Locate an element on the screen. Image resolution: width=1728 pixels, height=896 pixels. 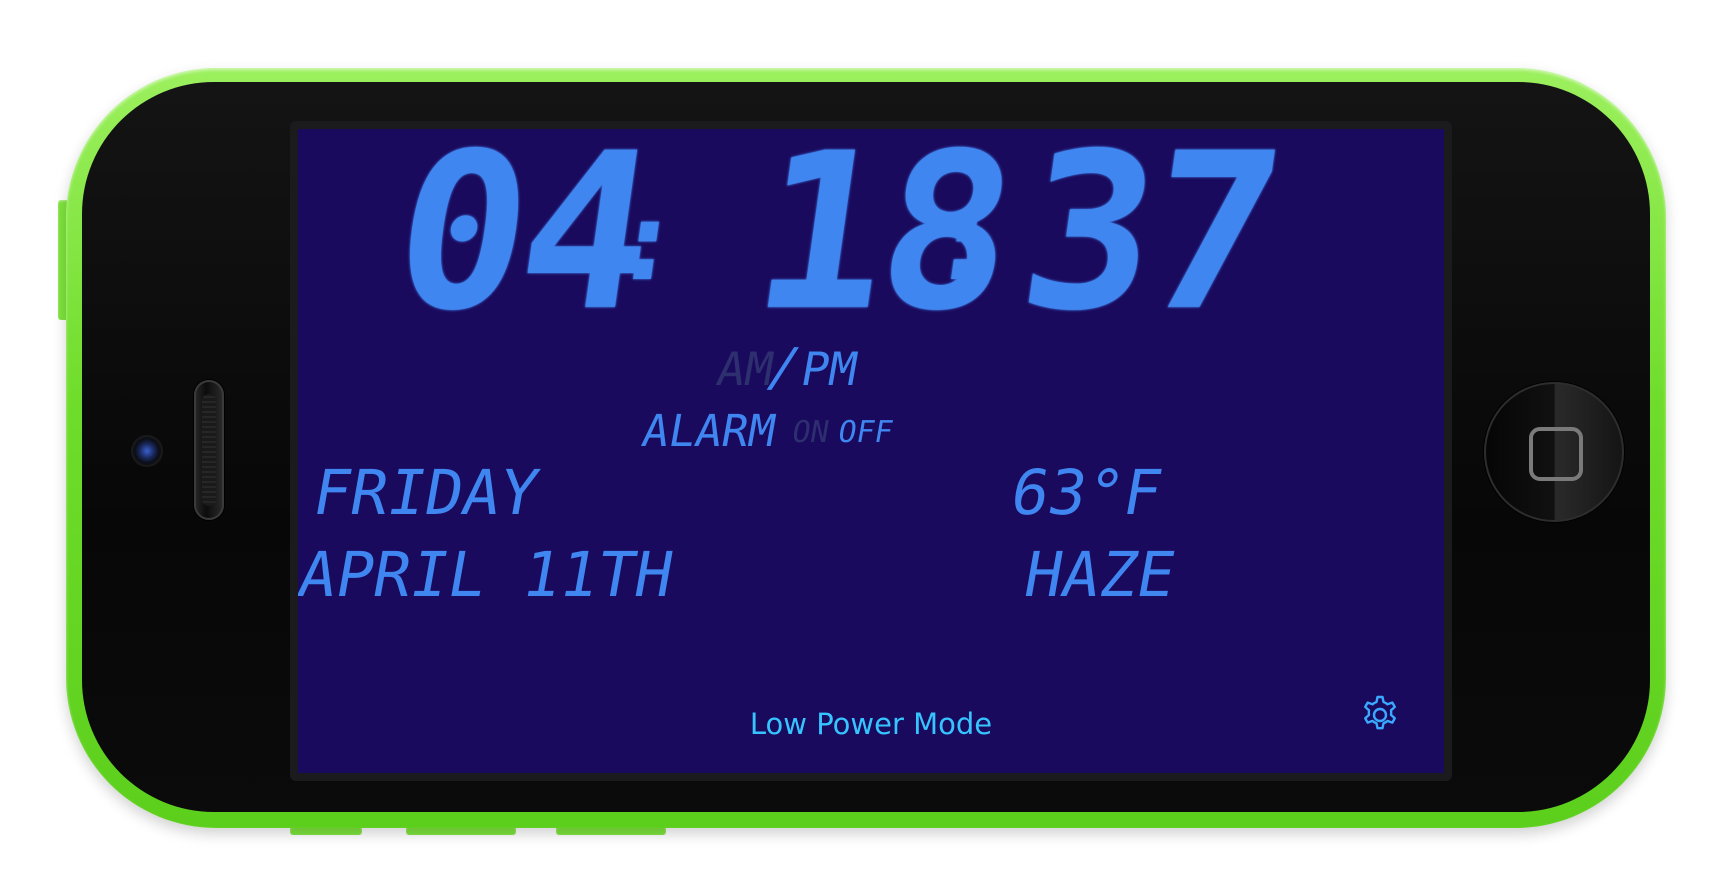
speaker-grille is located at coordinates (209, 450).